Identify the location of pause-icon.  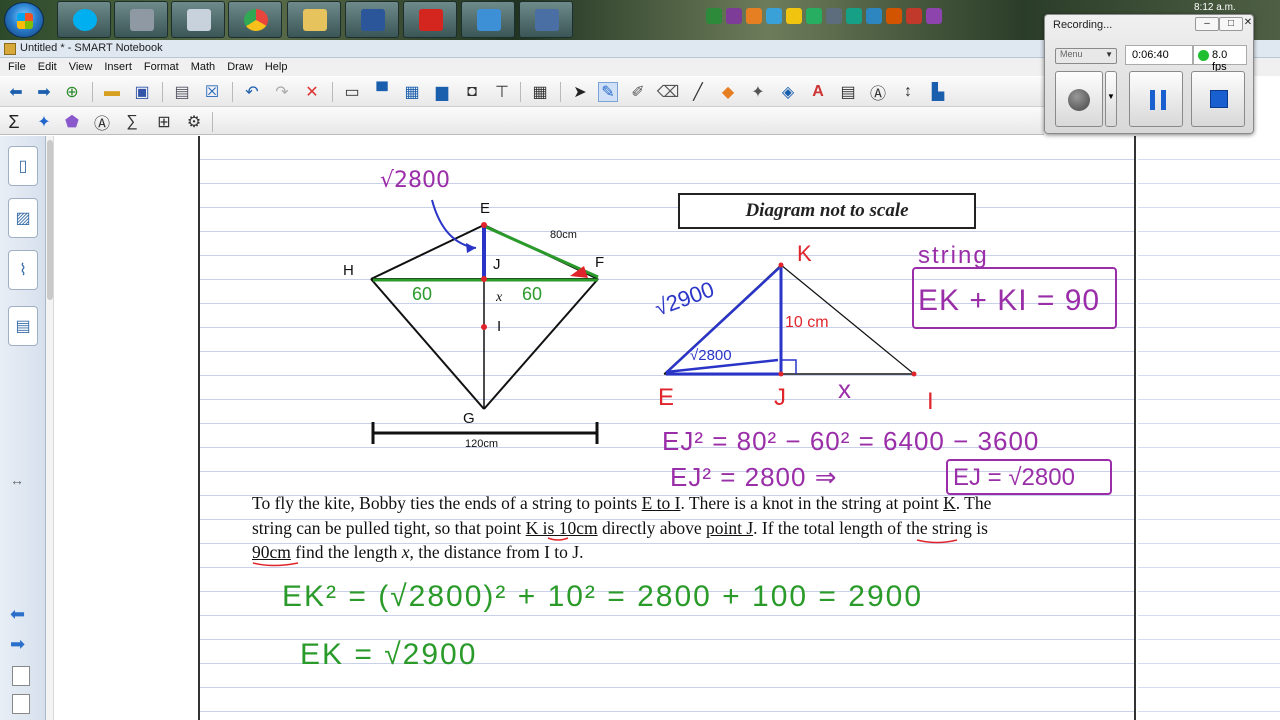
(1158, 100).